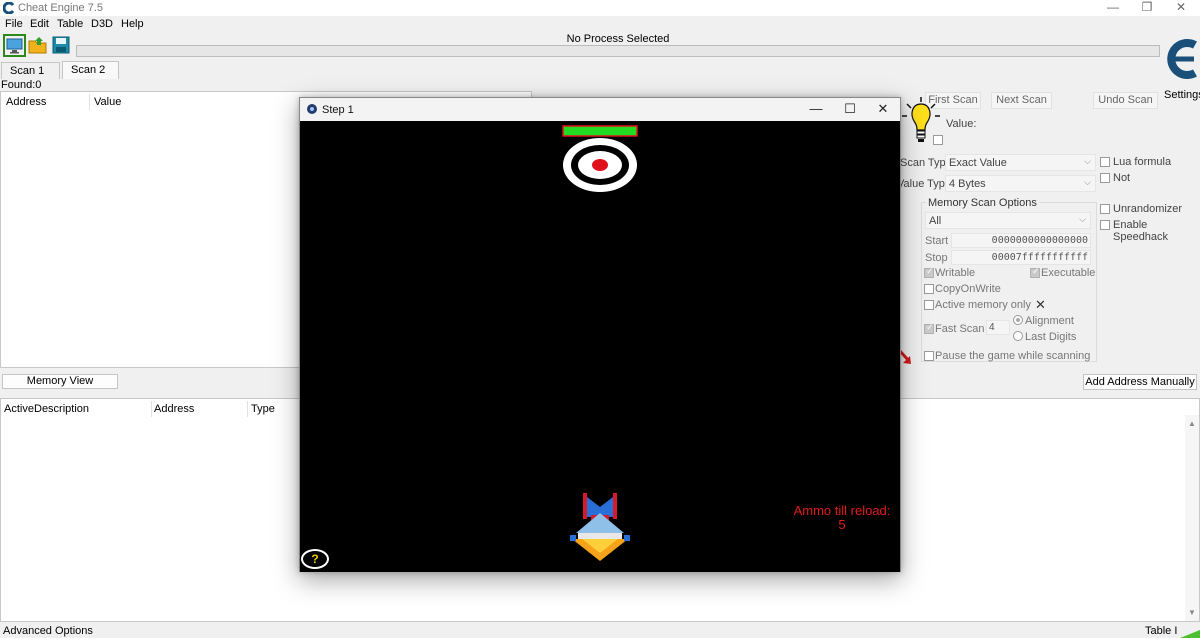 The image size is (1200, 638). I want to click on not-checkbox, so click(1105, 178).